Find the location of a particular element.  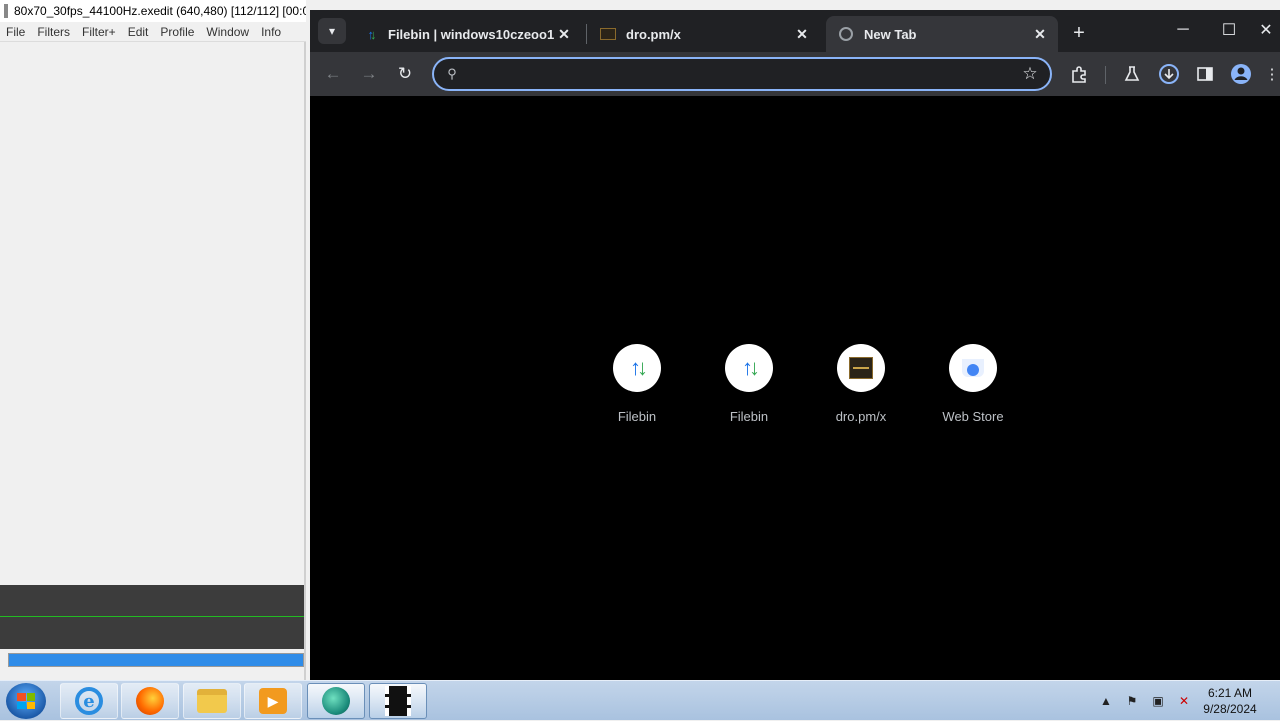

taskbar-app-ie: e is located at coordinates (89, 701).